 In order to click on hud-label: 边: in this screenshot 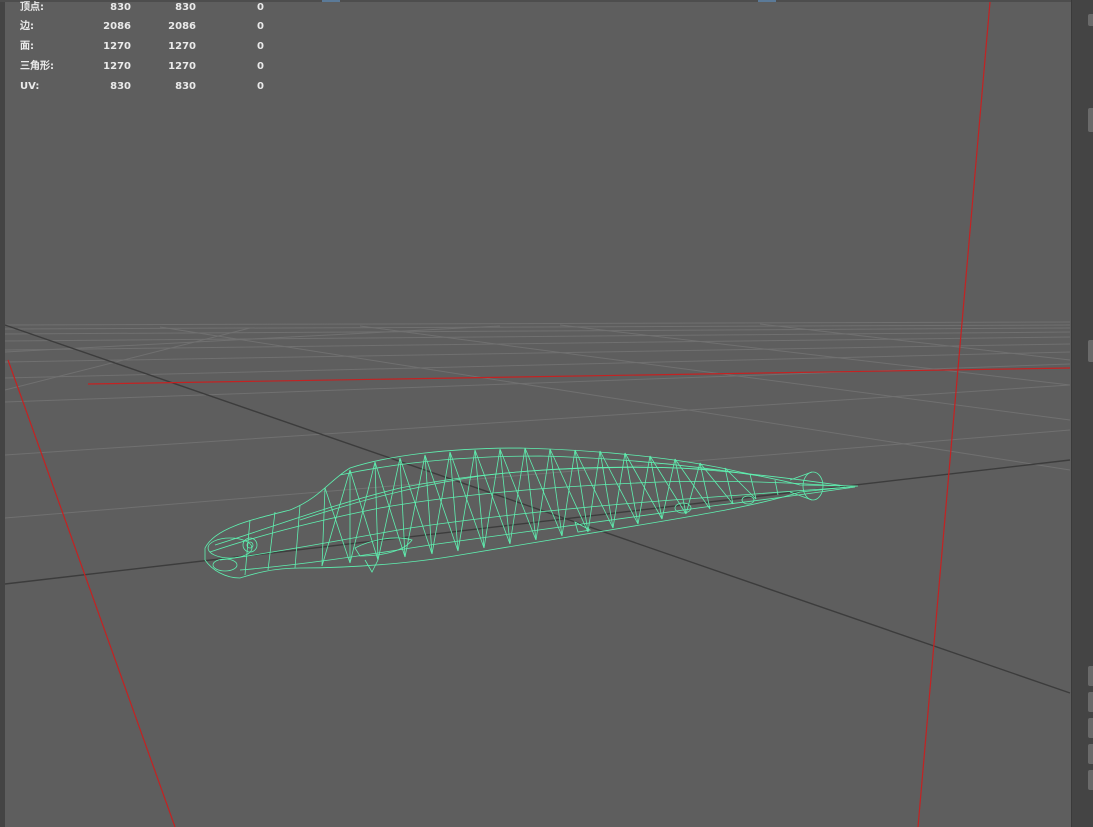, I will do `click(27, 26)`.